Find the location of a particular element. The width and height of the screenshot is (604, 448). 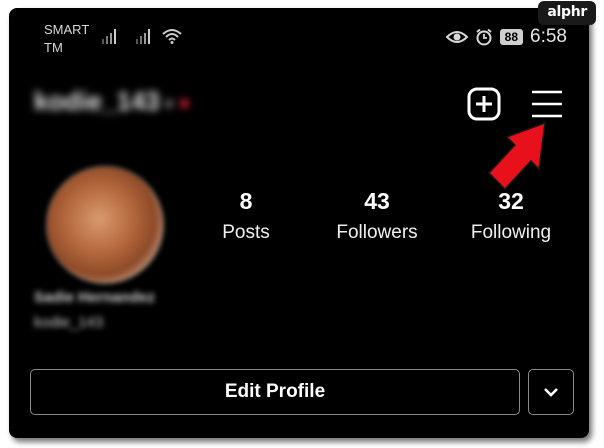

bio-username: kodie_143 is located at coordinates (69, 322).